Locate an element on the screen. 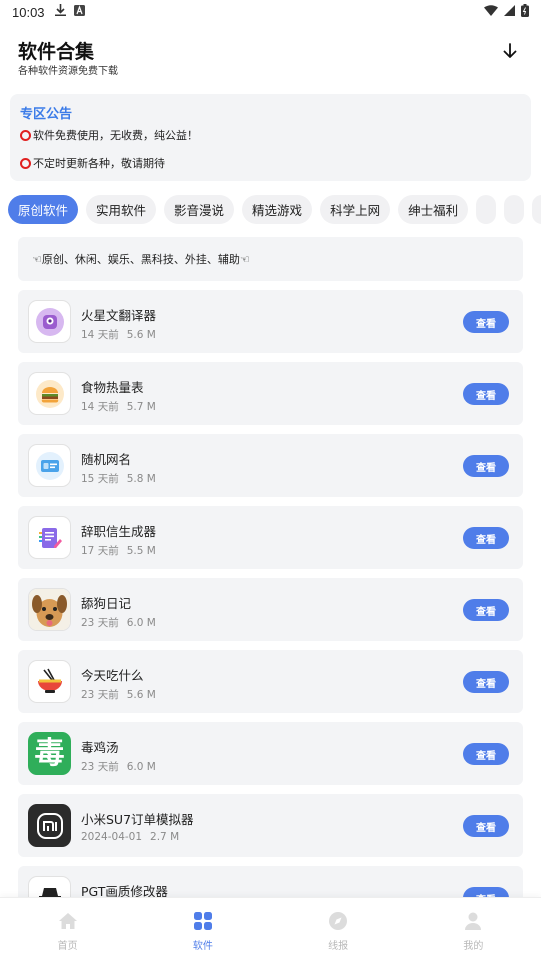  bottom-nav: 首页 软件 线报 我的 is located at coordinates (270, 929).